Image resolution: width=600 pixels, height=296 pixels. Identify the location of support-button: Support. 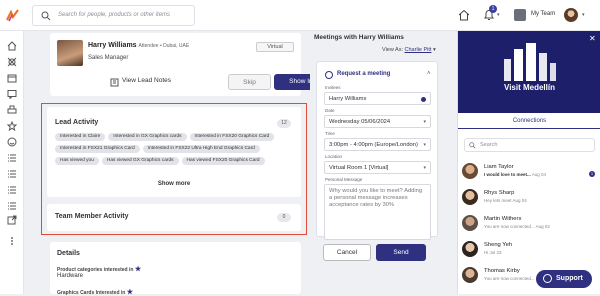
(564, 279).